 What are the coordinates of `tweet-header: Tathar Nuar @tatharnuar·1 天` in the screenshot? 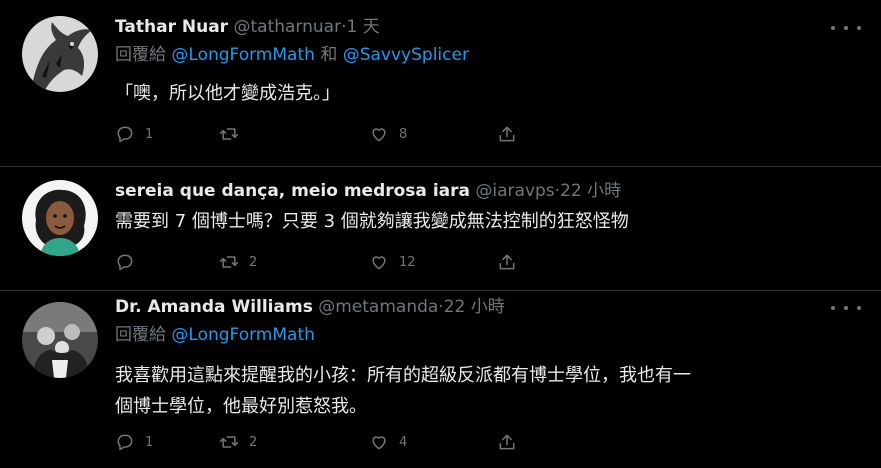 It's located at (488, 27).